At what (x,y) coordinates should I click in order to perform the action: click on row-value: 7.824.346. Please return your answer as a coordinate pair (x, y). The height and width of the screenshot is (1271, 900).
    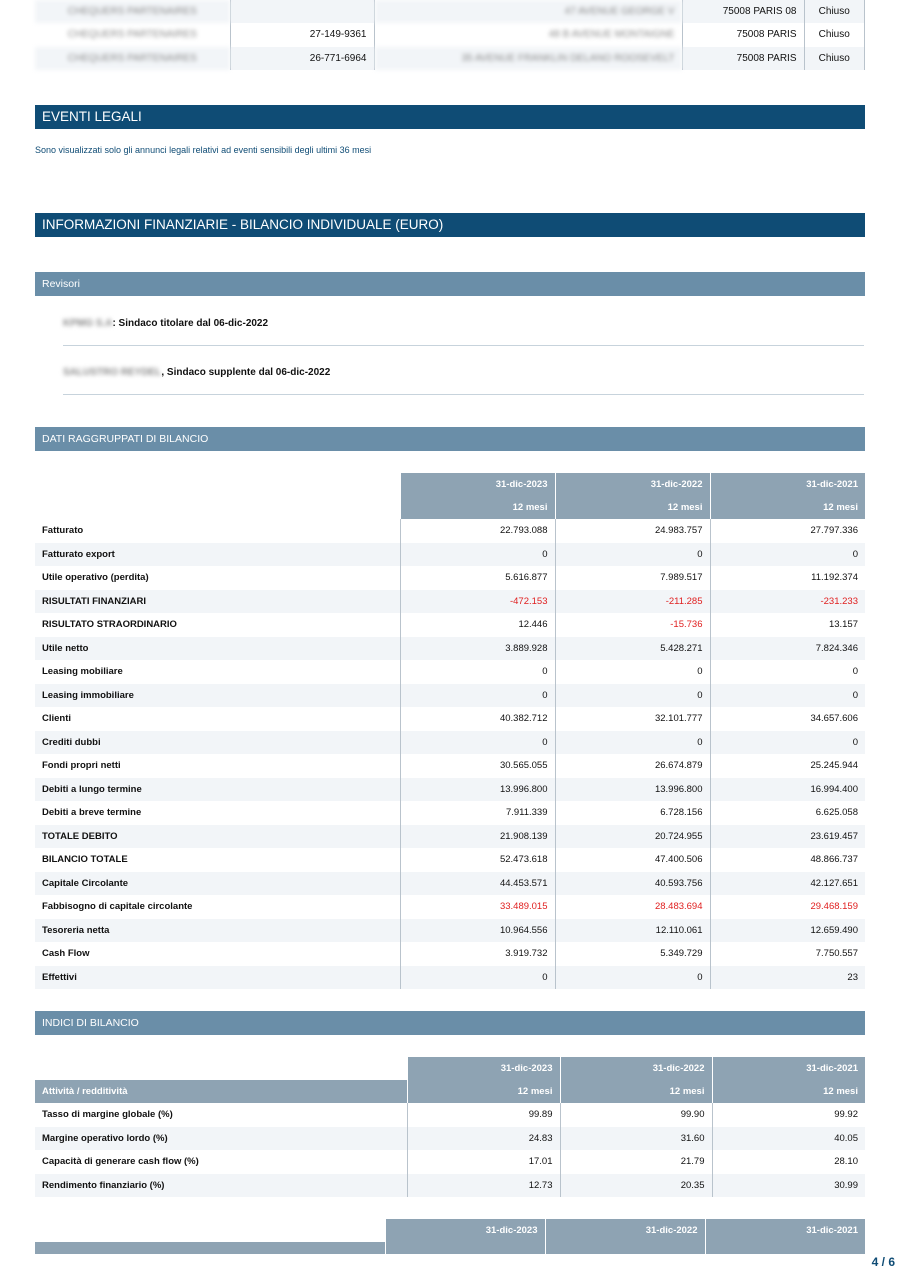
    Looking at the image, I should click on (787, 648).